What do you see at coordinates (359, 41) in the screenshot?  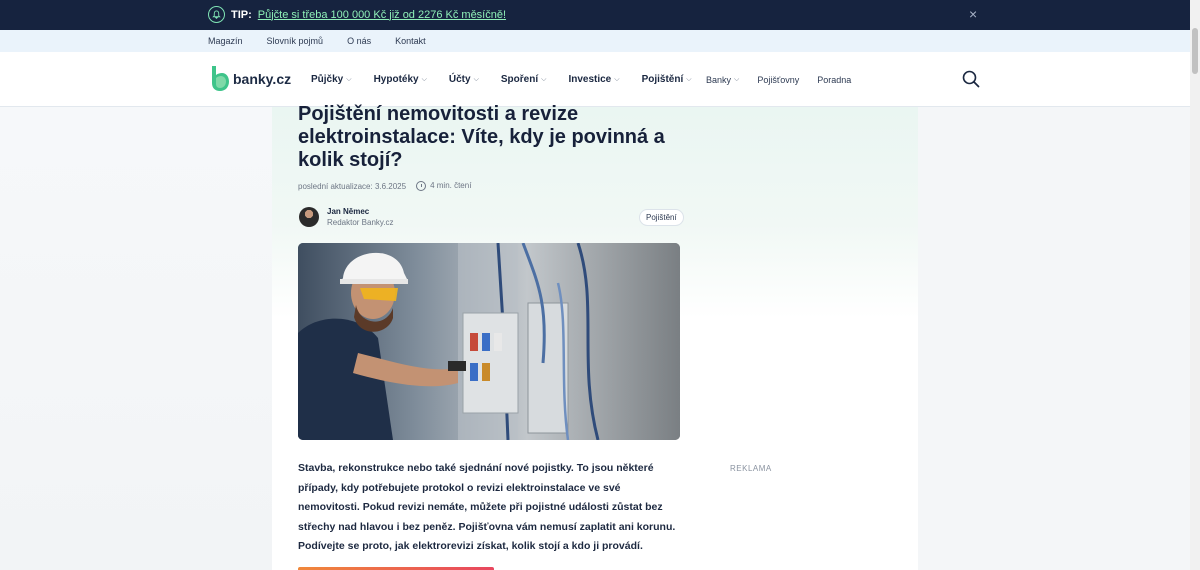 I see `link-o-nas: O nás` at bounding box center [359, 41].